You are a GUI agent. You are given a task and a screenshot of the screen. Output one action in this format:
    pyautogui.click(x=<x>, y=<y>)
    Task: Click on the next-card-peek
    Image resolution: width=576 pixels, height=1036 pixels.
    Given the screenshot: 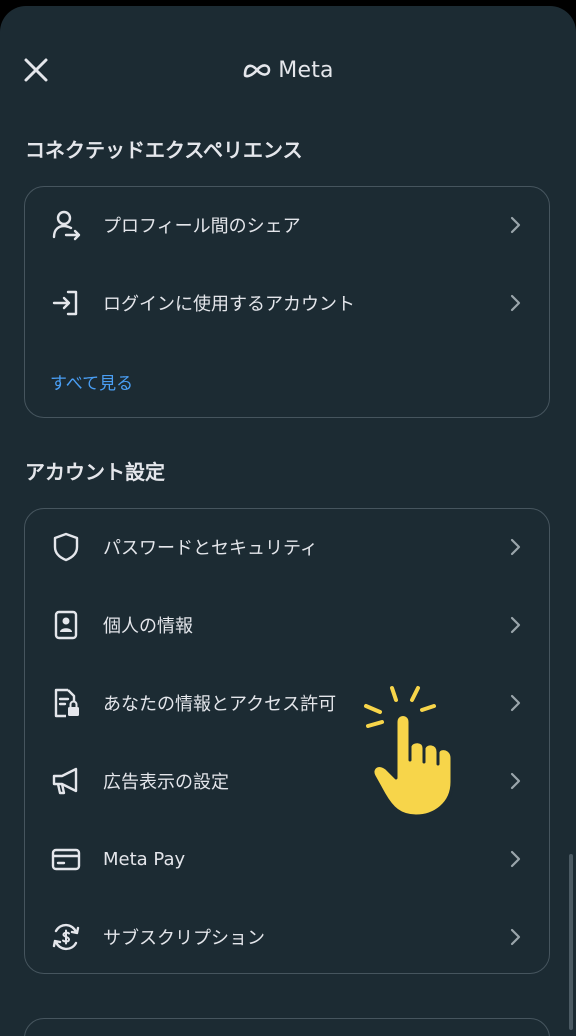 What is the action you would take?
    pyautogui.click(x=287, y=1027)
    